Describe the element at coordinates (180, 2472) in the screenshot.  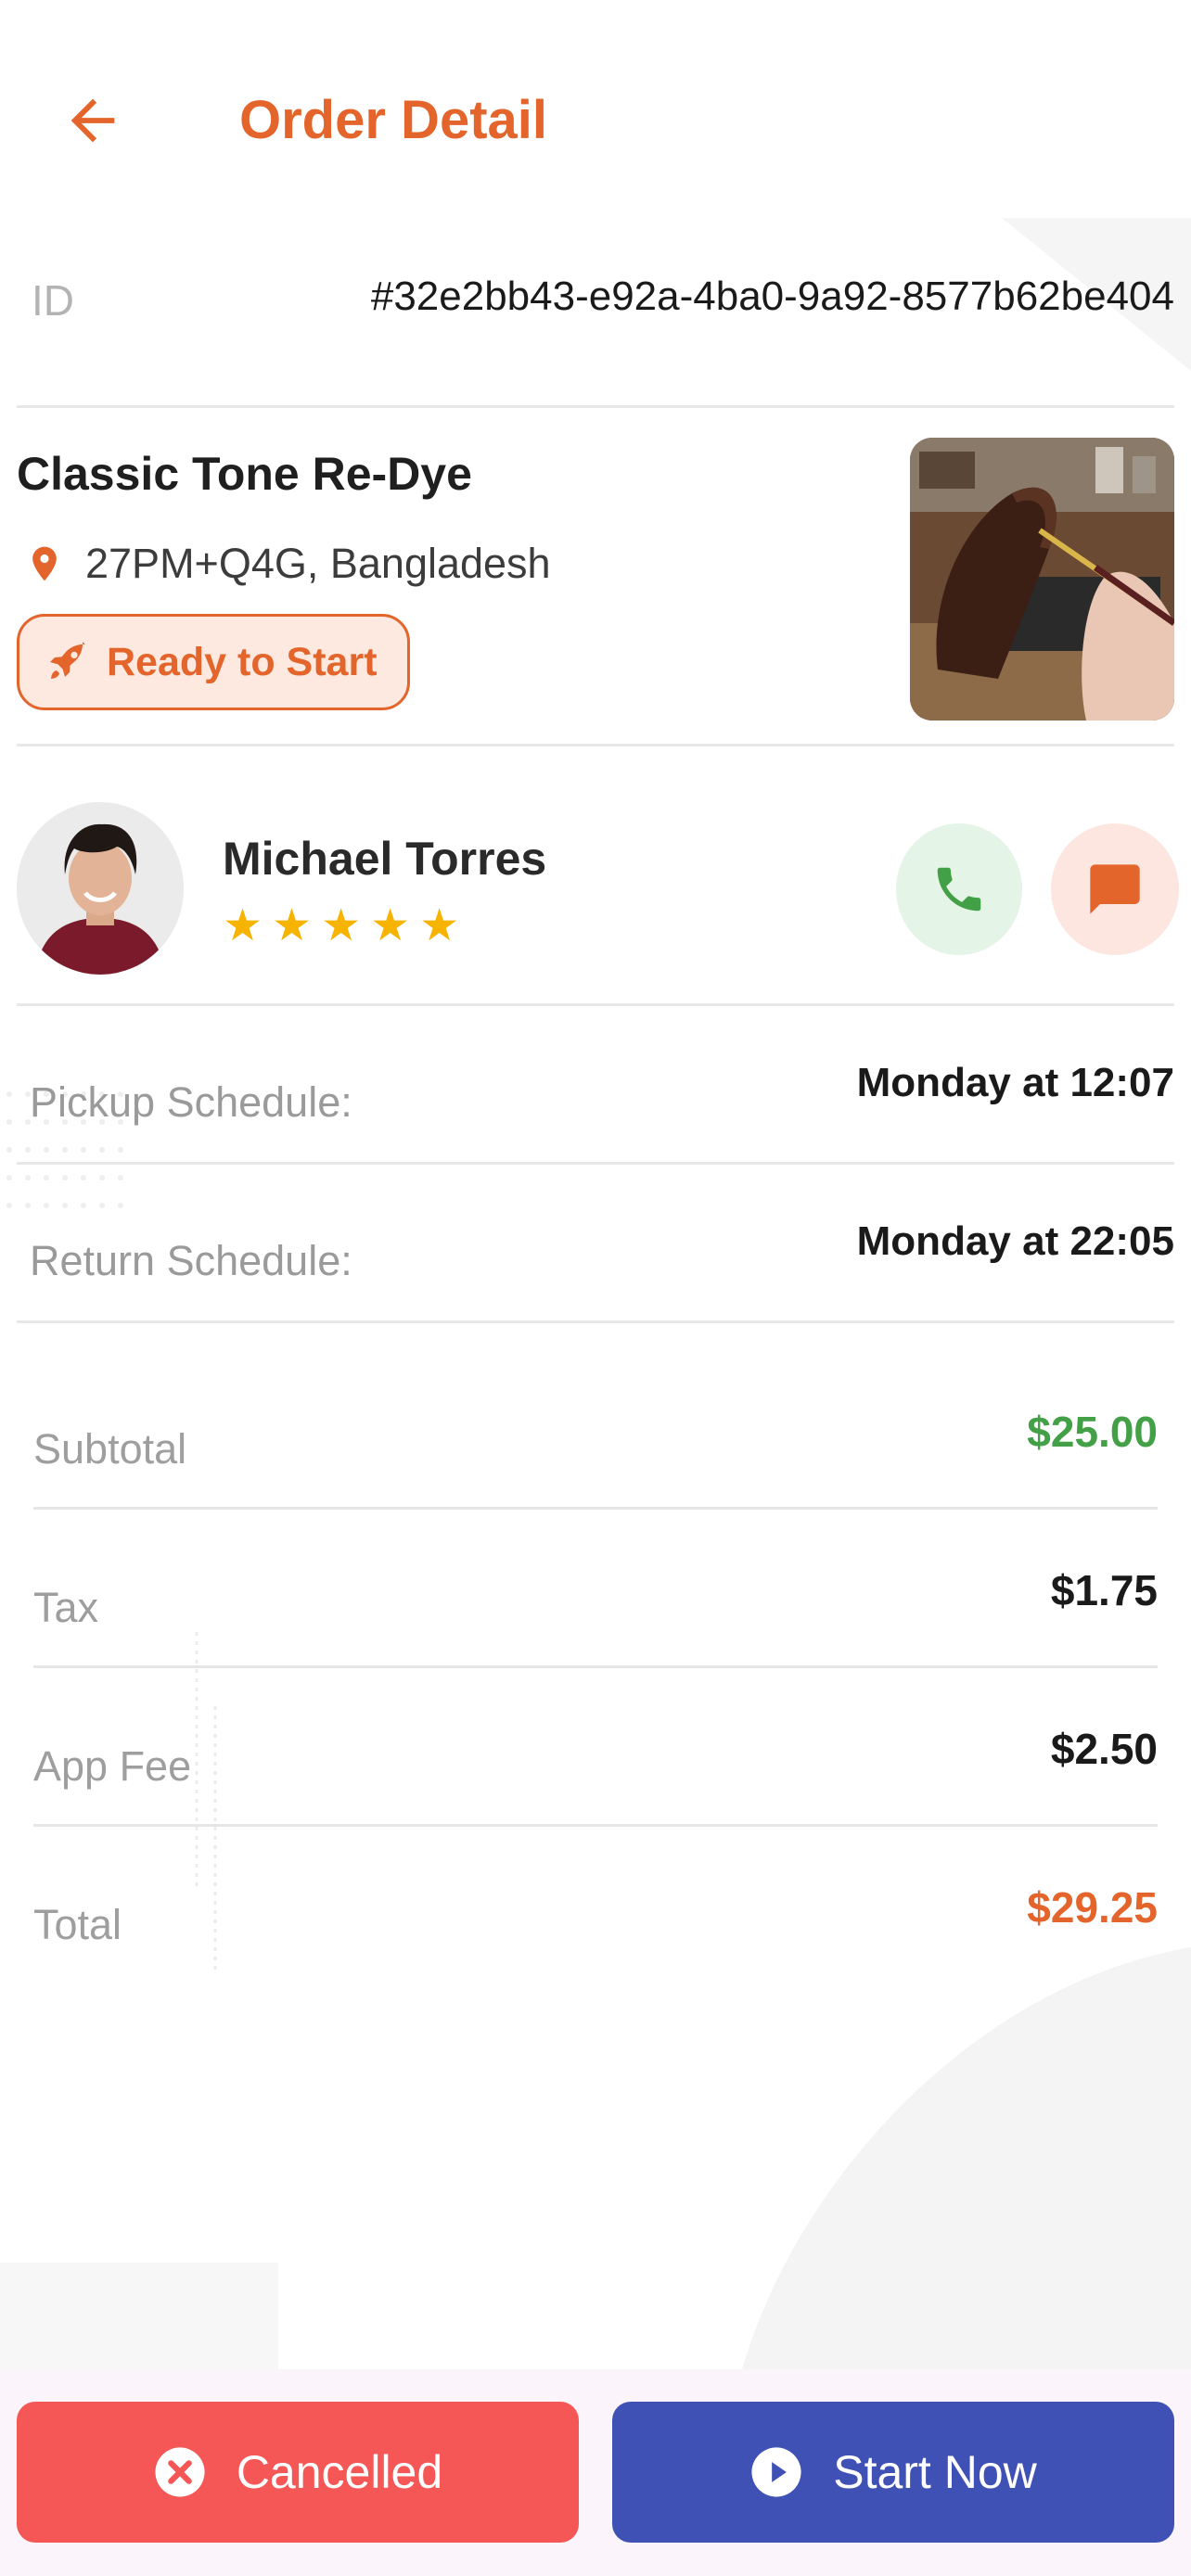
I see `x-circle-icon` at that location.